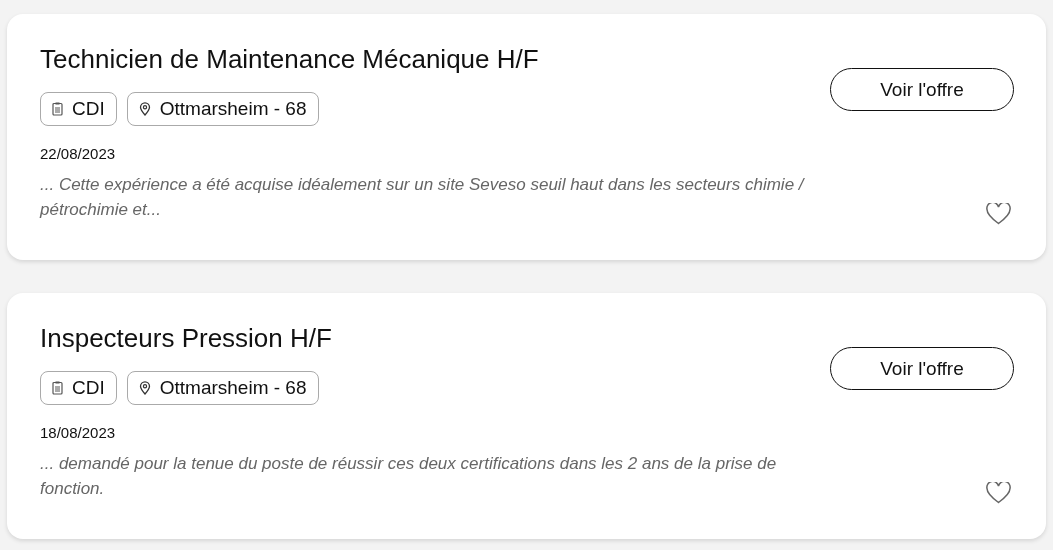 Image resolution: width=1053 pixels, height=550 pixels. I want to click on job-excerpt: ... demandé pour la tenue du poste de réussir ces deux certifications dans les 2 ans de la prise de fonction., so click(409, 476).